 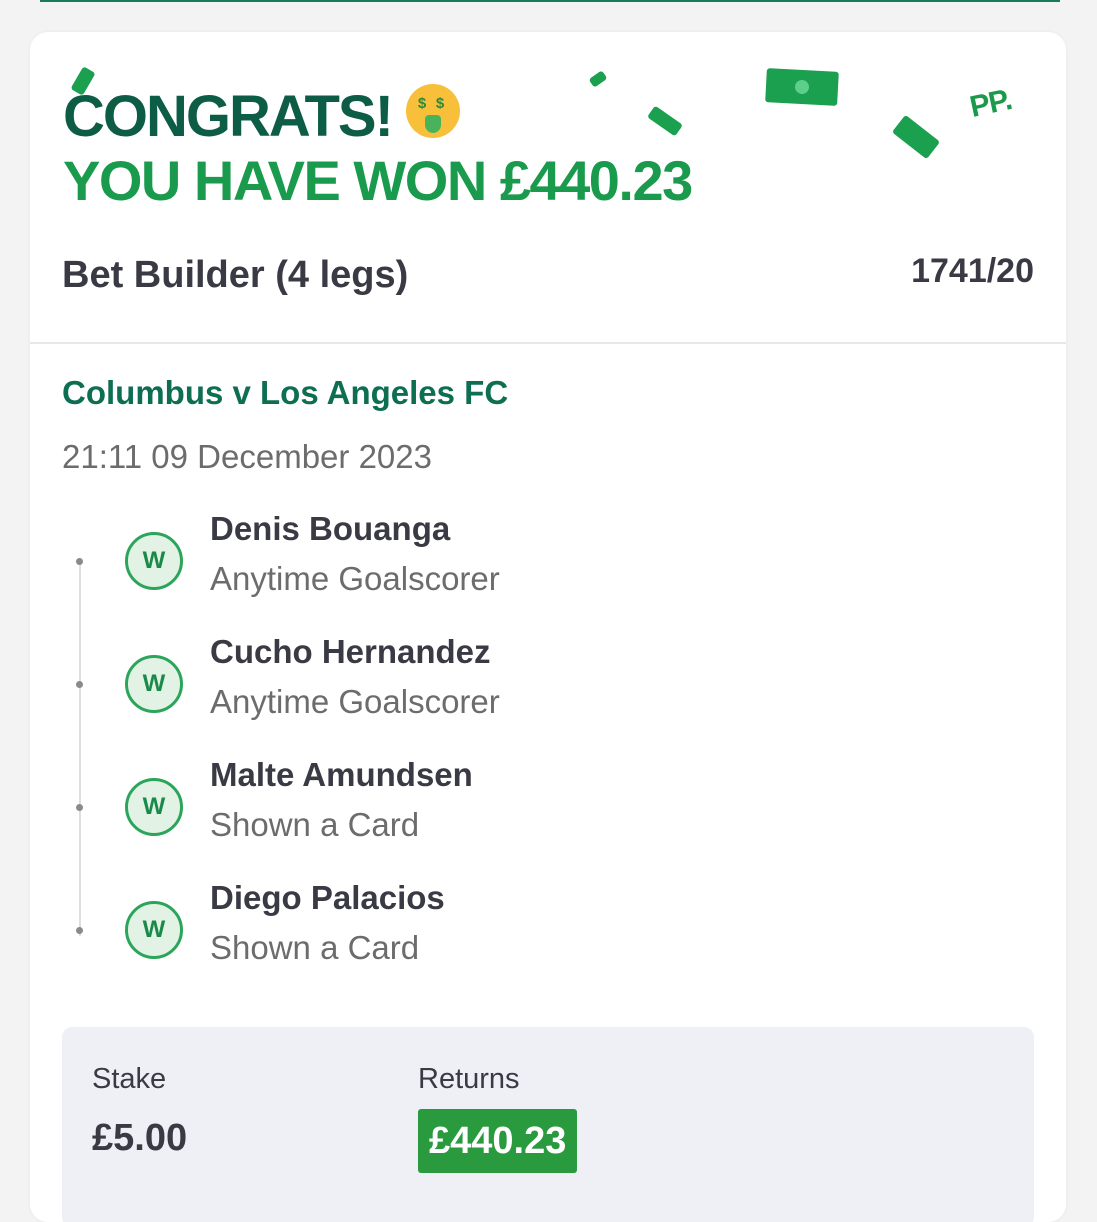 What do you see at coordinates (341, 774) in the screenshot?
I see `leg-selection: Malte Amundsen` at bounding box center [341, 774].